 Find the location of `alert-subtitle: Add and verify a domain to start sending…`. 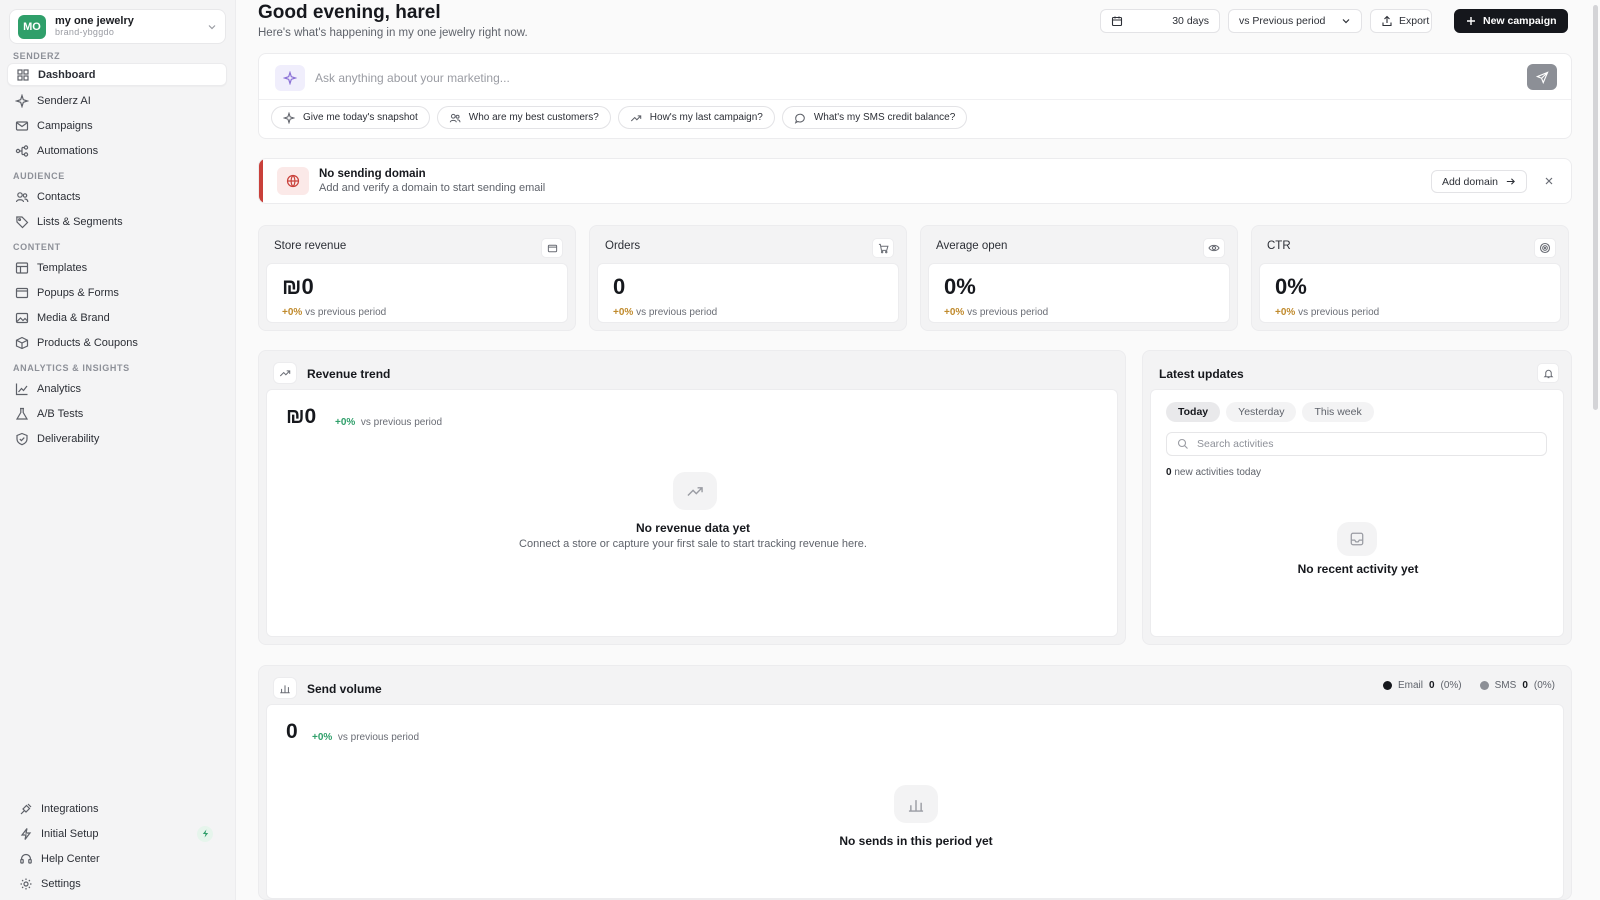

alert-subtitle: Add and verify a domain to start sending… is located at coordinates (432, 188).